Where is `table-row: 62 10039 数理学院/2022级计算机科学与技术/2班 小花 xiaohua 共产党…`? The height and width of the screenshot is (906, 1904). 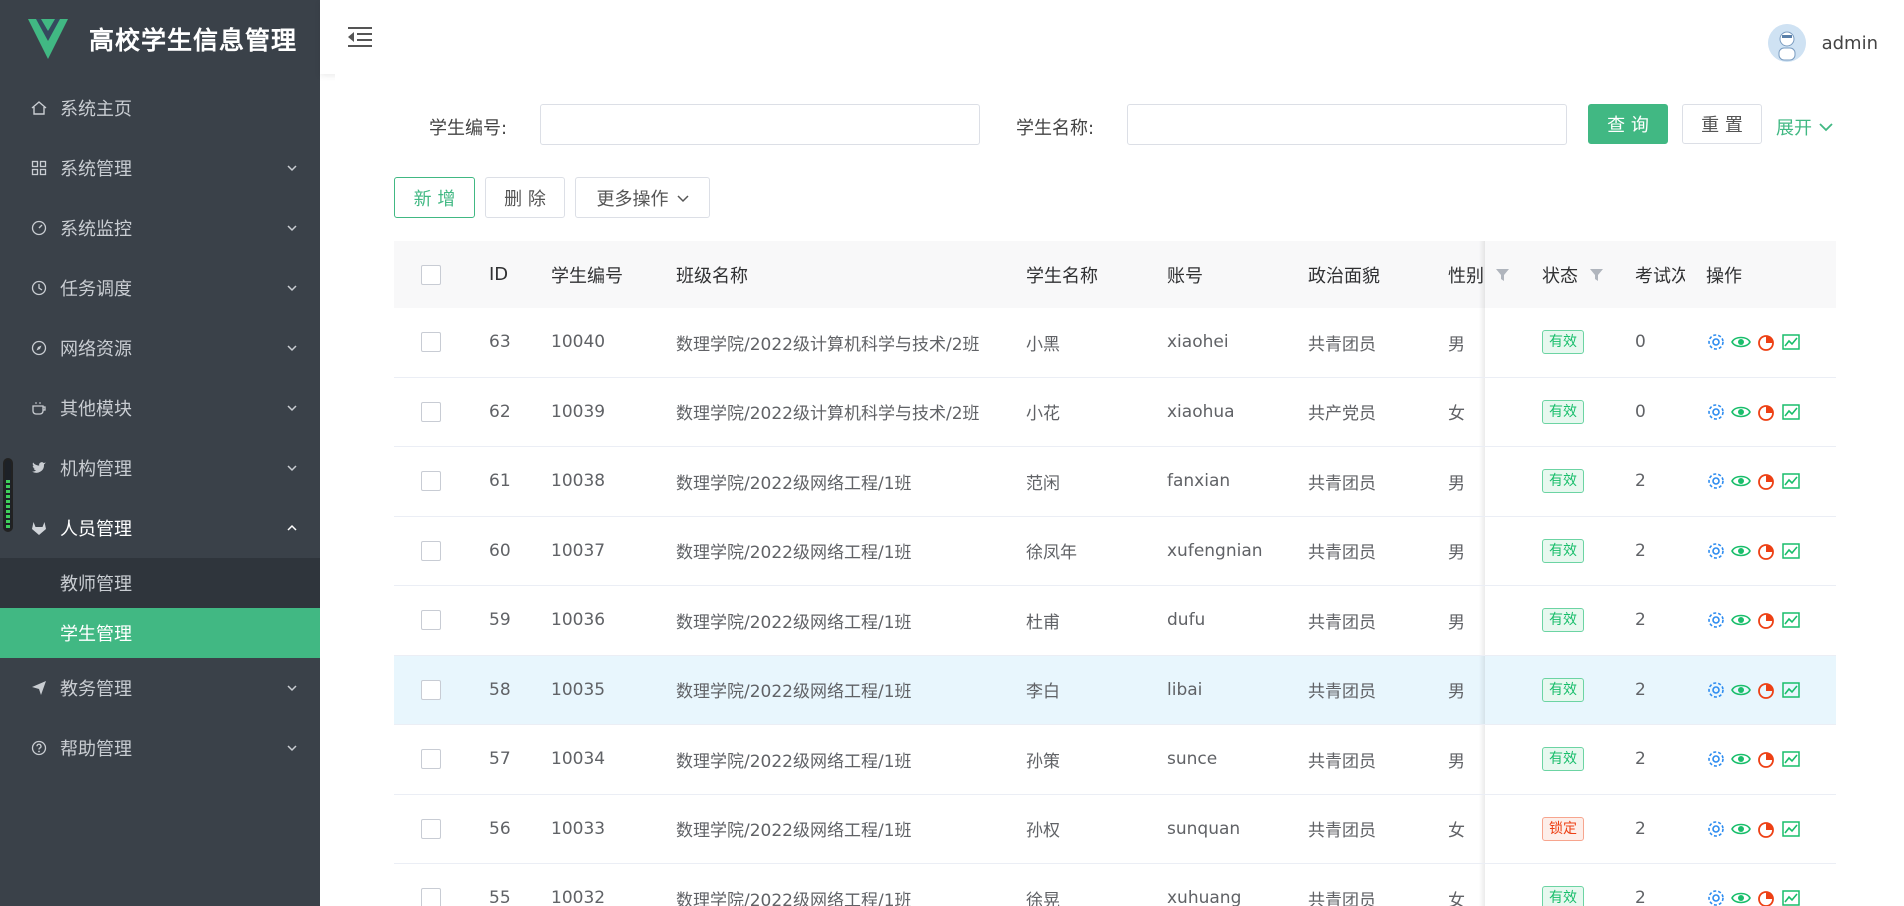
table-row: 62 10039 数理学院/2022级计算机科学与技术/2班 小花 xiaohua 共产党… is located at coordinates (1115, 412).